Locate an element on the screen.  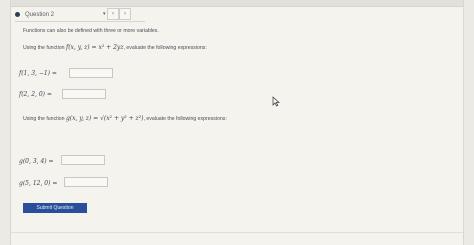
answer-input-f2 is located at coordinates (84, 94).